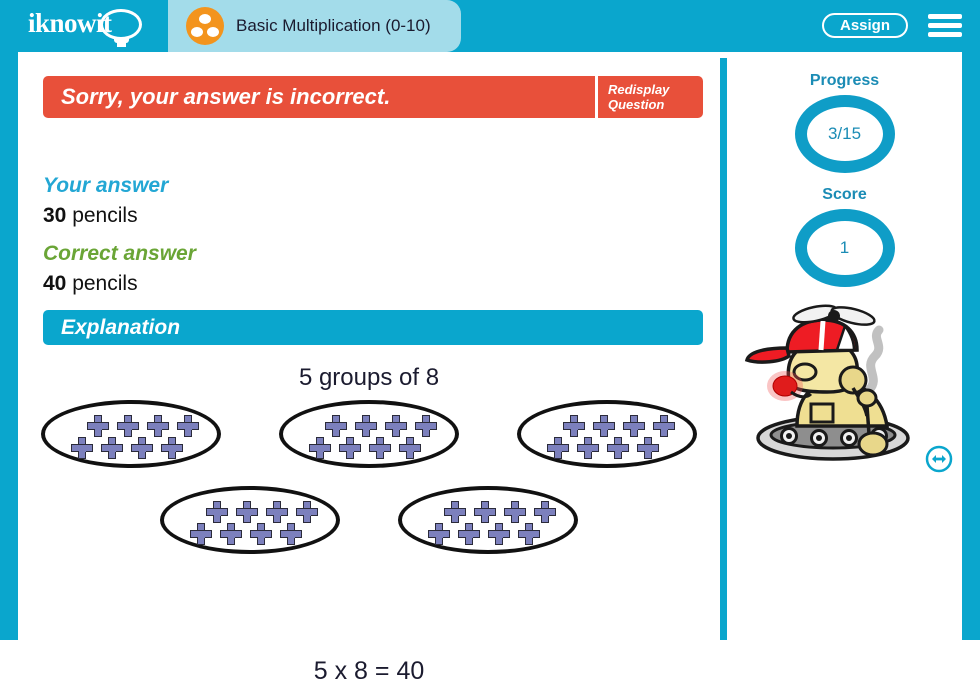 The image size is (980, 686). I want to click on your-answer-label: Your answer, so click(106, 185).